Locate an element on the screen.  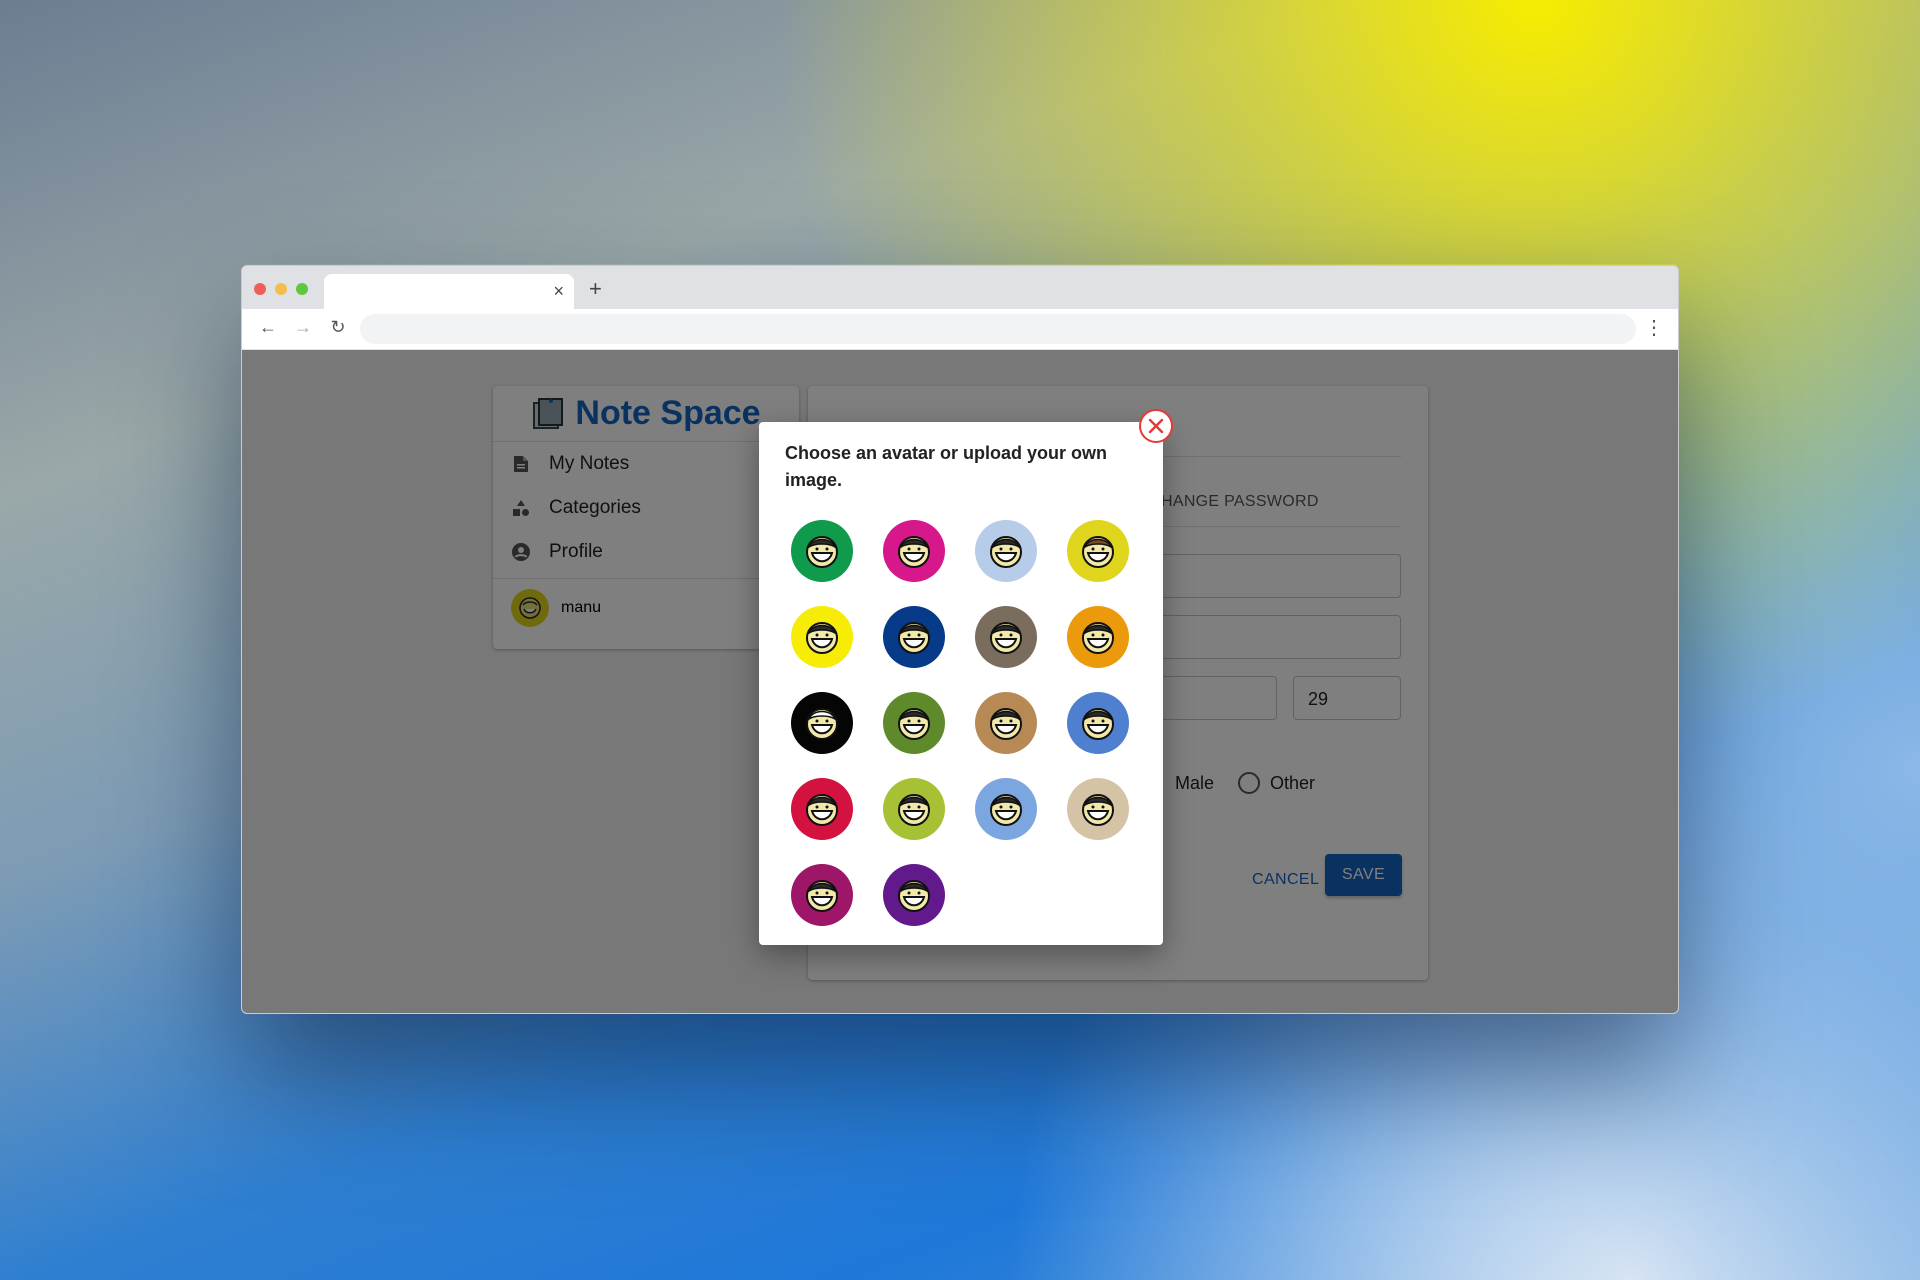
window-controls is located at coordinates (281, 289).